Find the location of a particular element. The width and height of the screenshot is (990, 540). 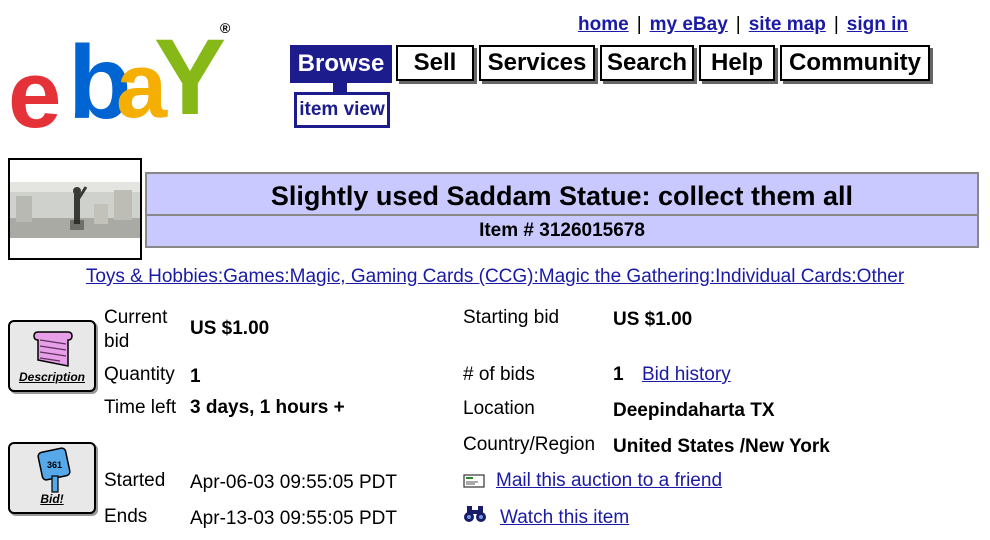

time-left-value: 3 days, 1 hours + is located at coordinates (267, 407).